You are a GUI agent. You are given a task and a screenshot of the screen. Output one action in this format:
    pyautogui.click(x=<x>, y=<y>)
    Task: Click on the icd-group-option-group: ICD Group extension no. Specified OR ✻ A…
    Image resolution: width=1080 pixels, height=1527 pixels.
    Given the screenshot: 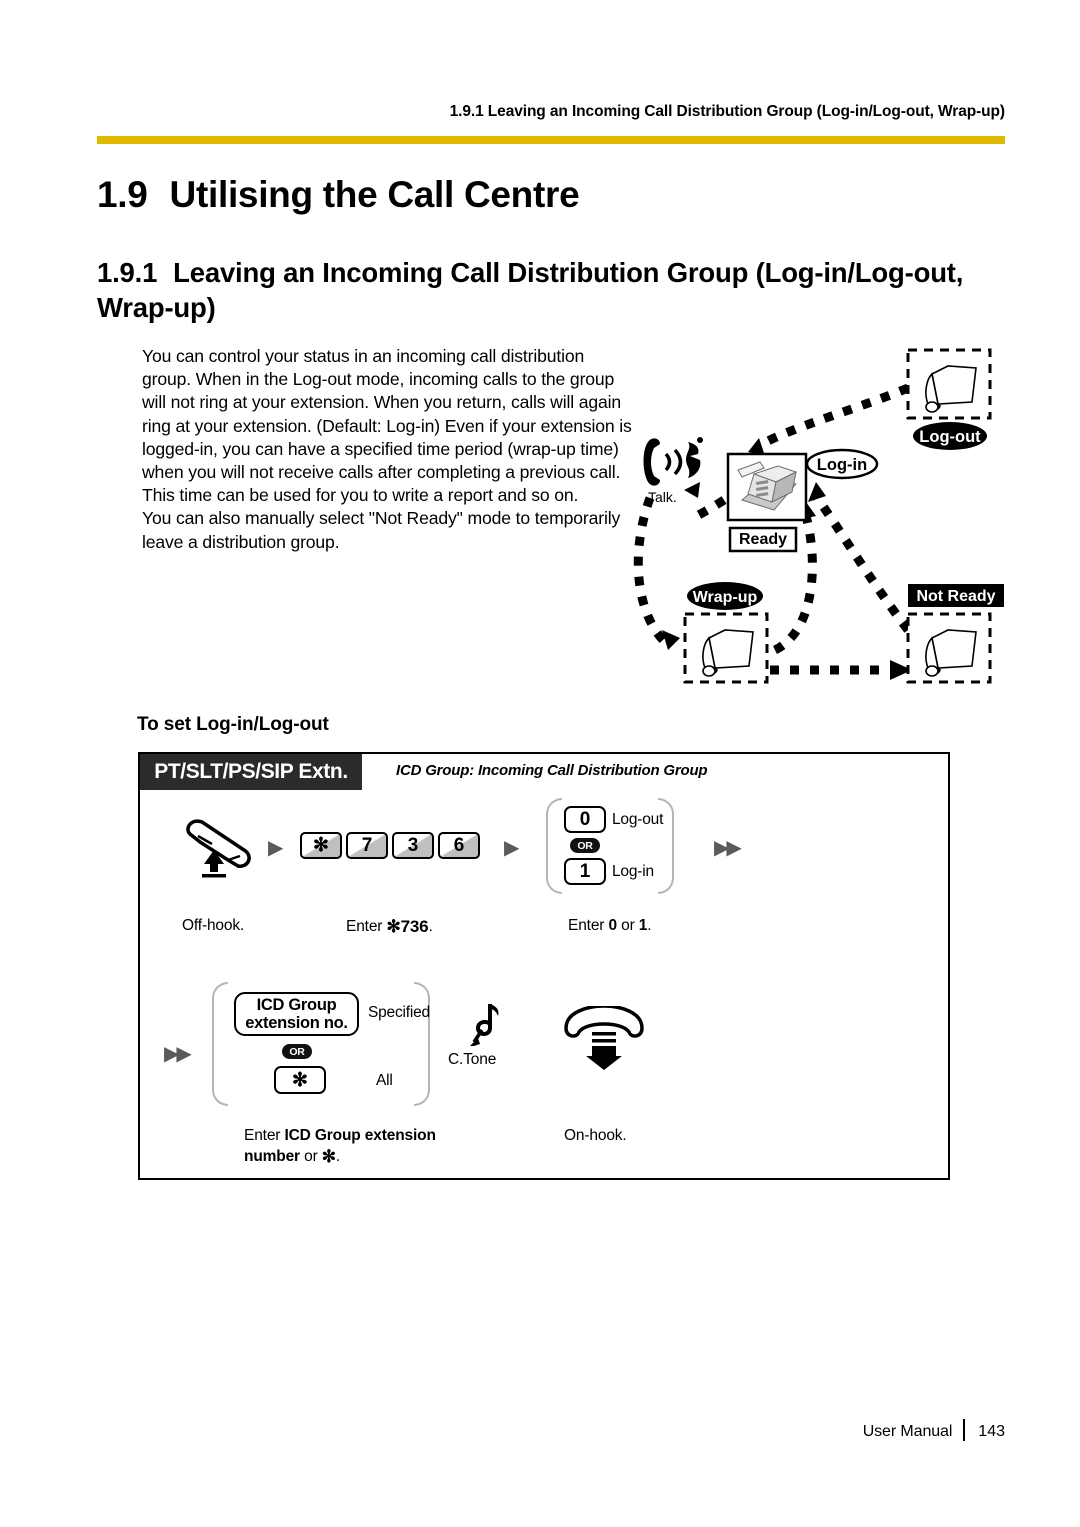 What is the action you would take?
    pyautogui.click(x=321, y=1044)
    